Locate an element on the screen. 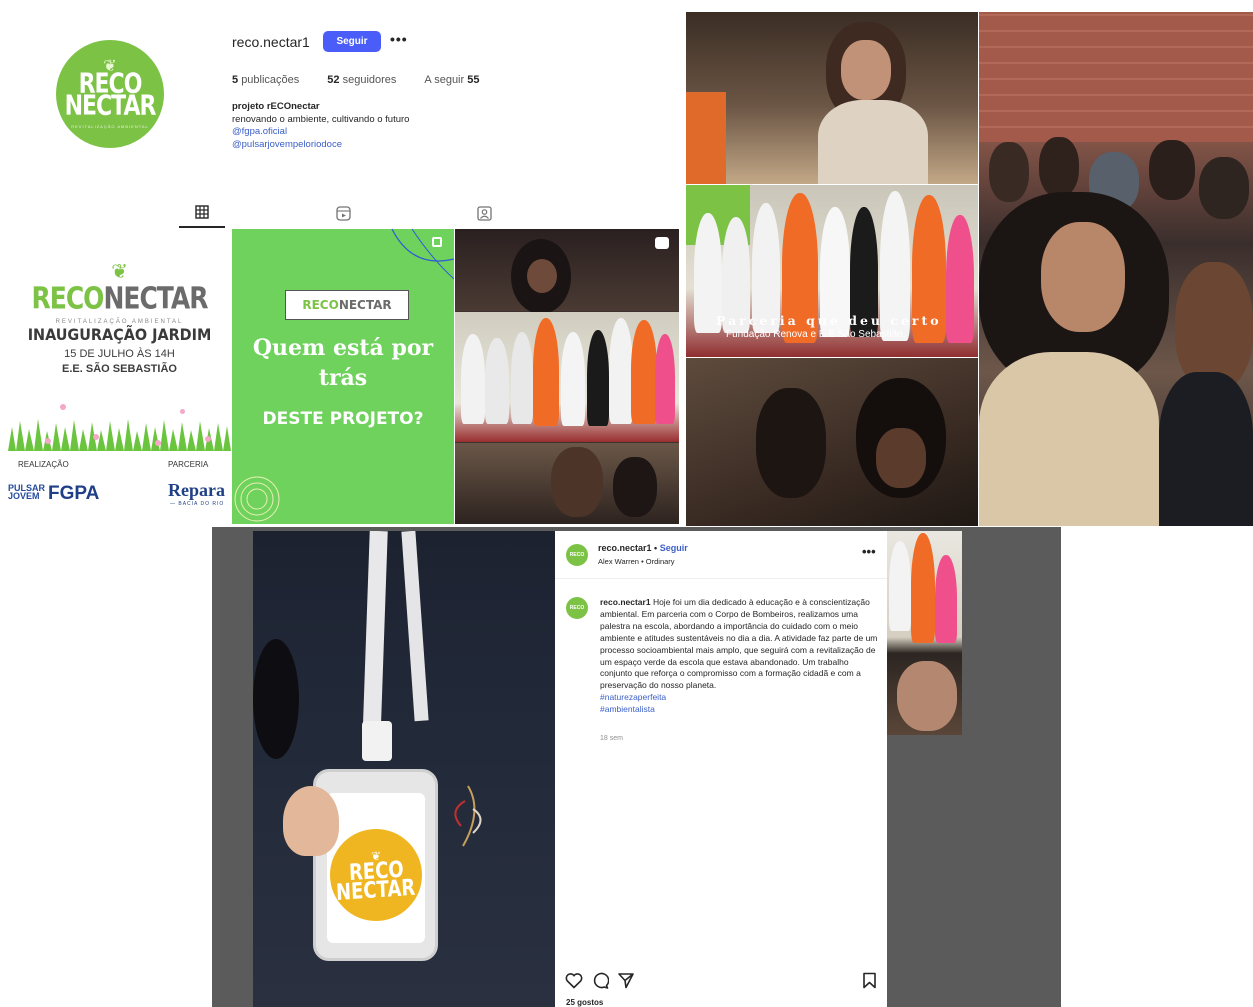 Image resolution: width=1253 pixels, height=1007 pixels. bookmark-icon is located at coordinates (869, 980).